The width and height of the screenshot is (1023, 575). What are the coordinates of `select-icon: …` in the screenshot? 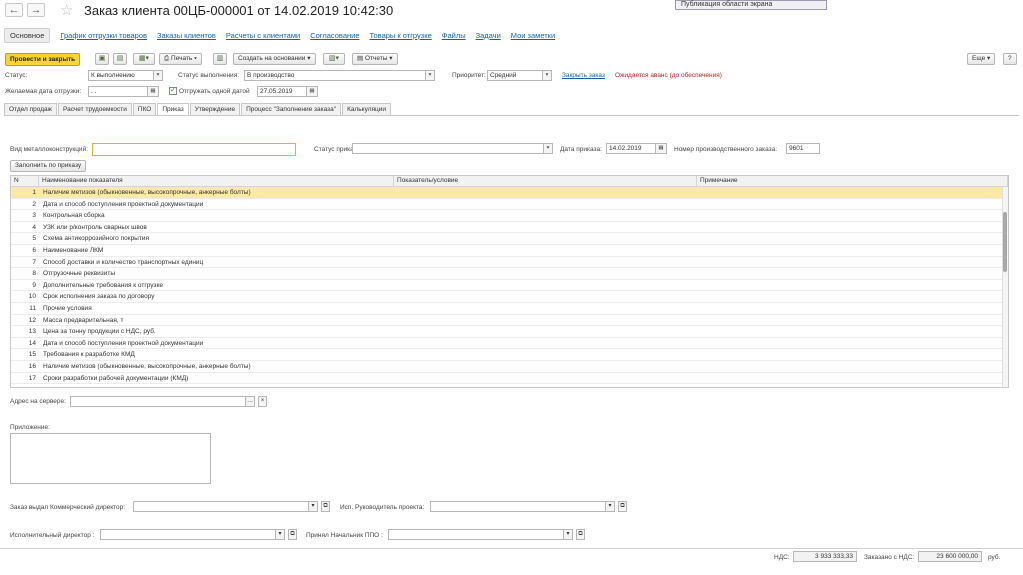 It's located at (250, 401).